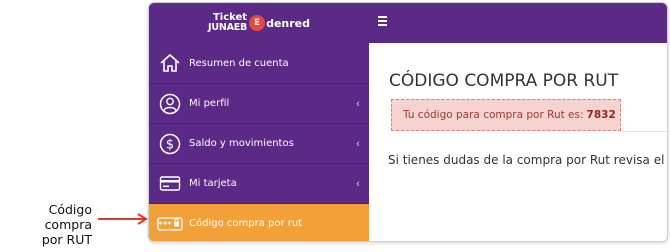 The image size is (670, 252). What do you see at coordinates (239, 63) in the screenshot?
I see `sidebar-item-label: Resumen de cuenta` at bounding box center [239, 63].